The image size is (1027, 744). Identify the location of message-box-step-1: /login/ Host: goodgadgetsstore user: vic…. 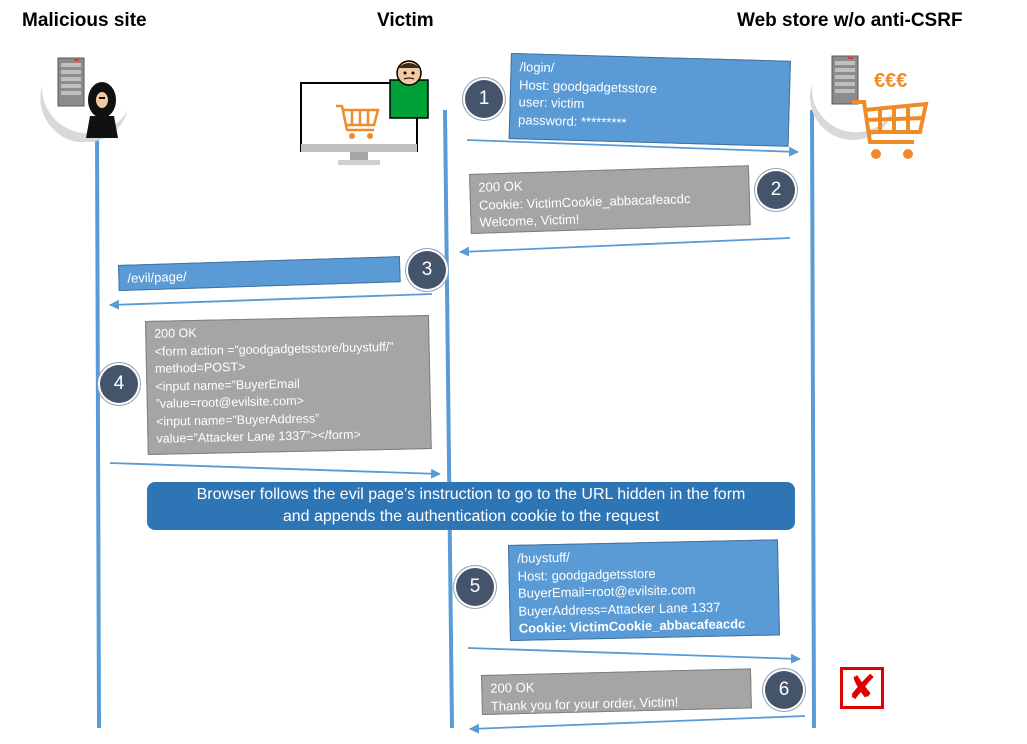
(649, 100).